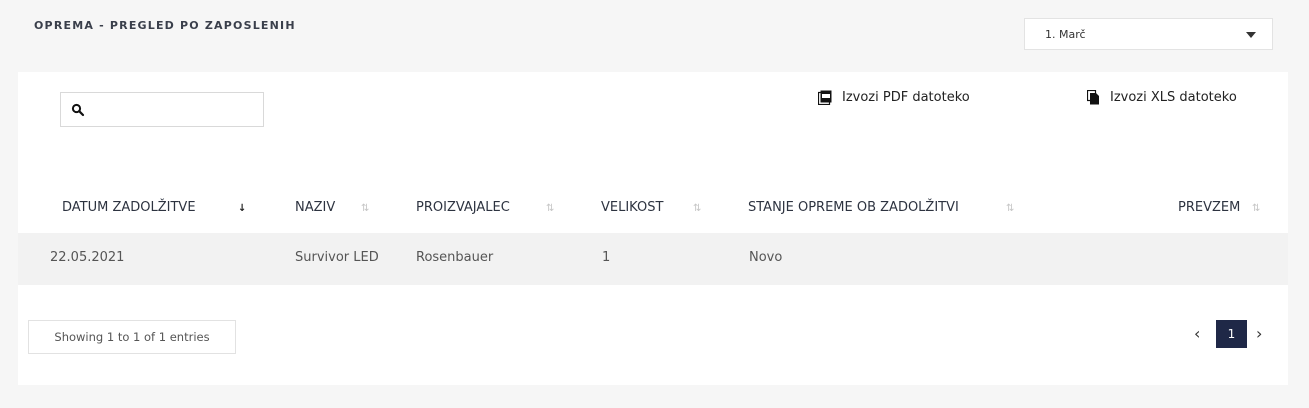 The width and height of the screenshot is (1309, 408). I want to click on page-title: OPREMA - PREGLED PO ZAPOSLENIH, so click(165, 25).